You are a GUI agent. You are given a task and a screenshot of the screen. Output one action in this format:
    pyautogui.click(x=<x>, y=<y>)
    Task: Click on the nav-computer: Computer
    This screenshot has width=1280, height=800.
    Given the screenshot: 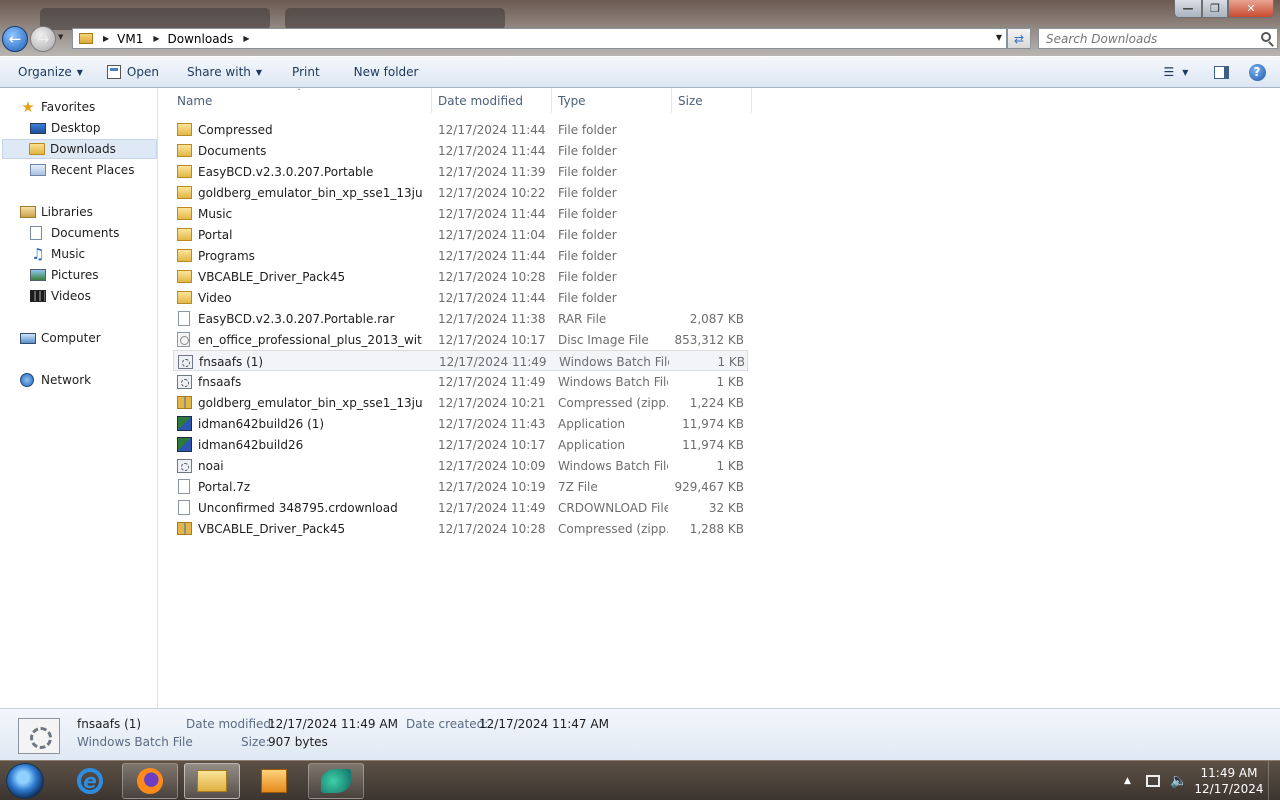 What is the action you would take?
    pyautogui.click(x=60, y=338)
    